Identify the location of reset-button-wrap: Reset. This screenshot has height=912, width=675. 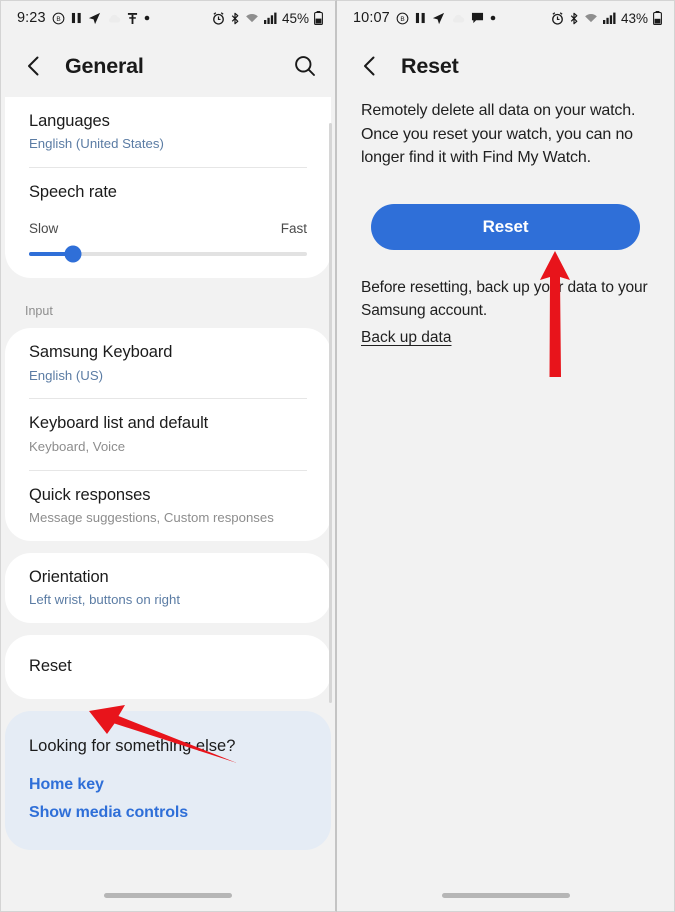
(505, 210).